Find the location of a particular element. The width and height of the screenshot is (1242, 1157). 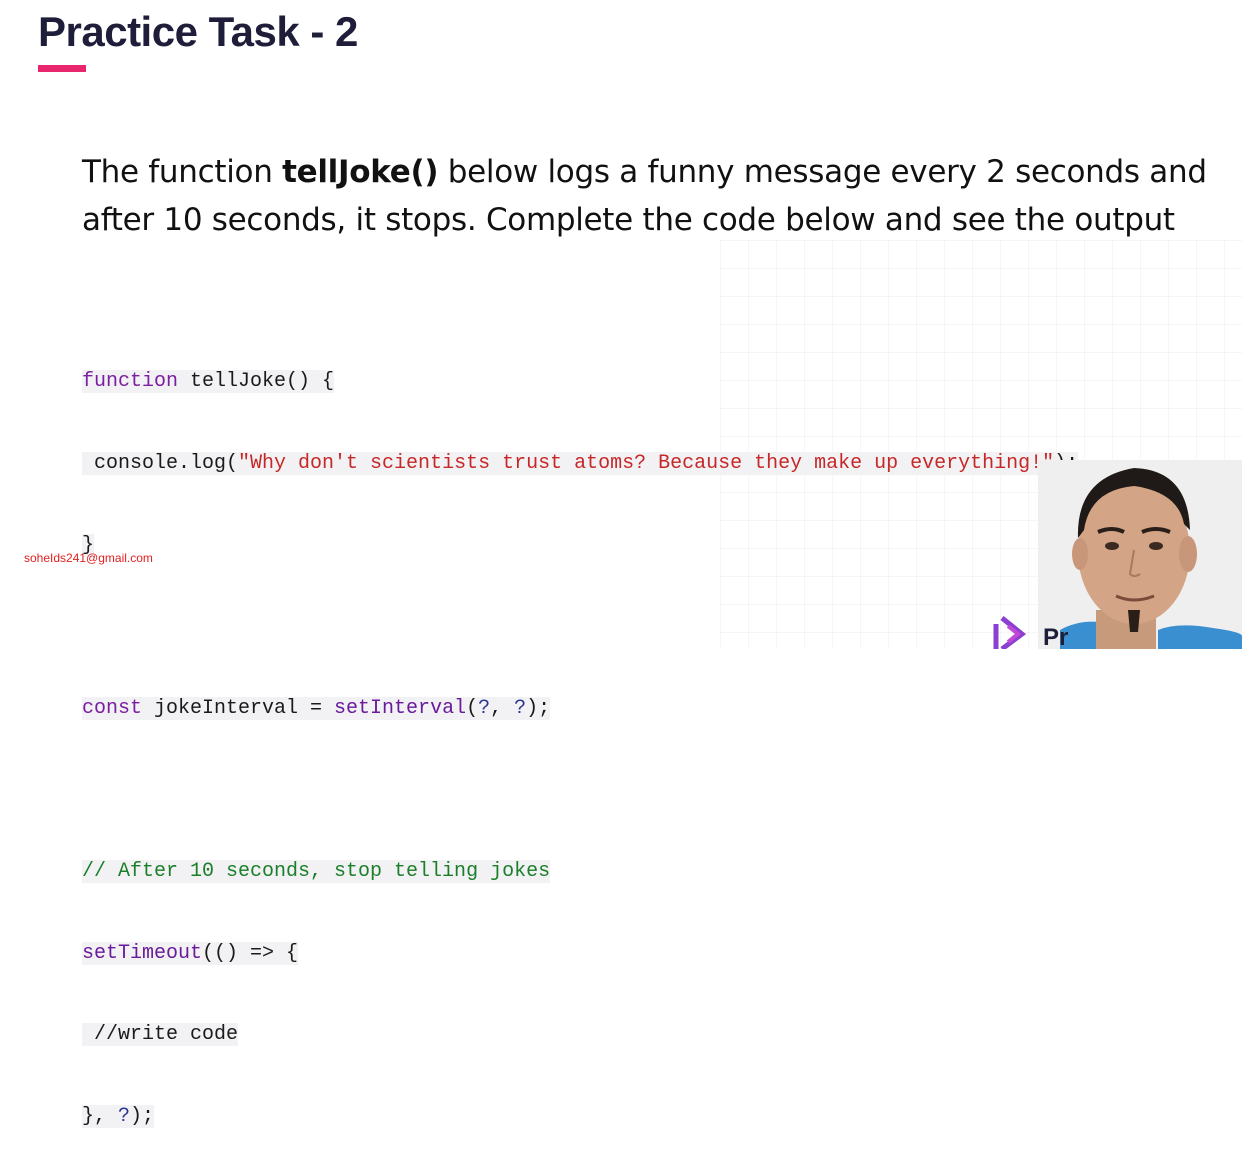

code-comment: // After 10 seconds, stop telling jokes is located at coordinates (316, 871).